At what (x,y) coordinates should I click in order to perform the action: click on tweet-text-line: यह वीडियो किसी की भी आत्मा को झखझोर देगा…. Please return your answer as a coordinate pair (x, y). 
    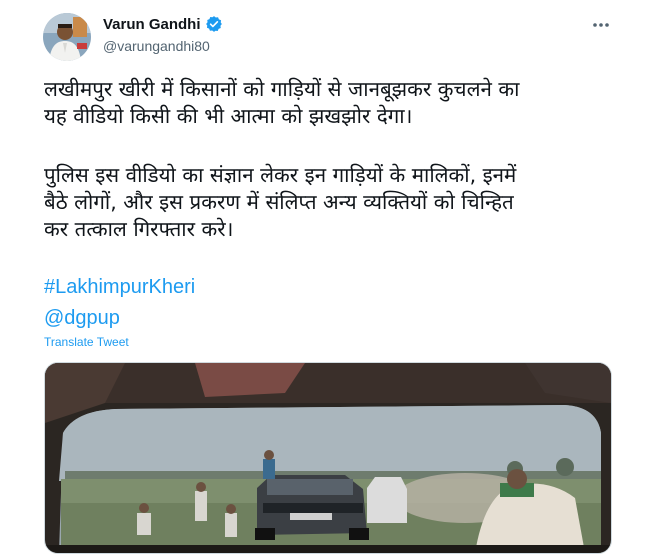
    Looking at the image, I should click on (228, 116).